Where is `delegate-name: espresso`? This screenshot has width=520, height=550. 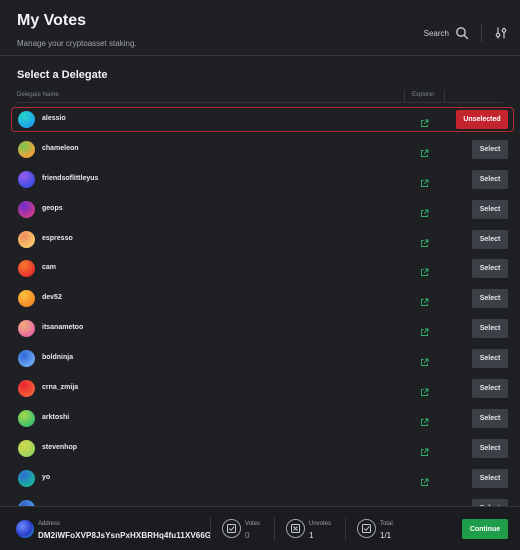 delegate-name: espresso is located at coordinates (57, 238).